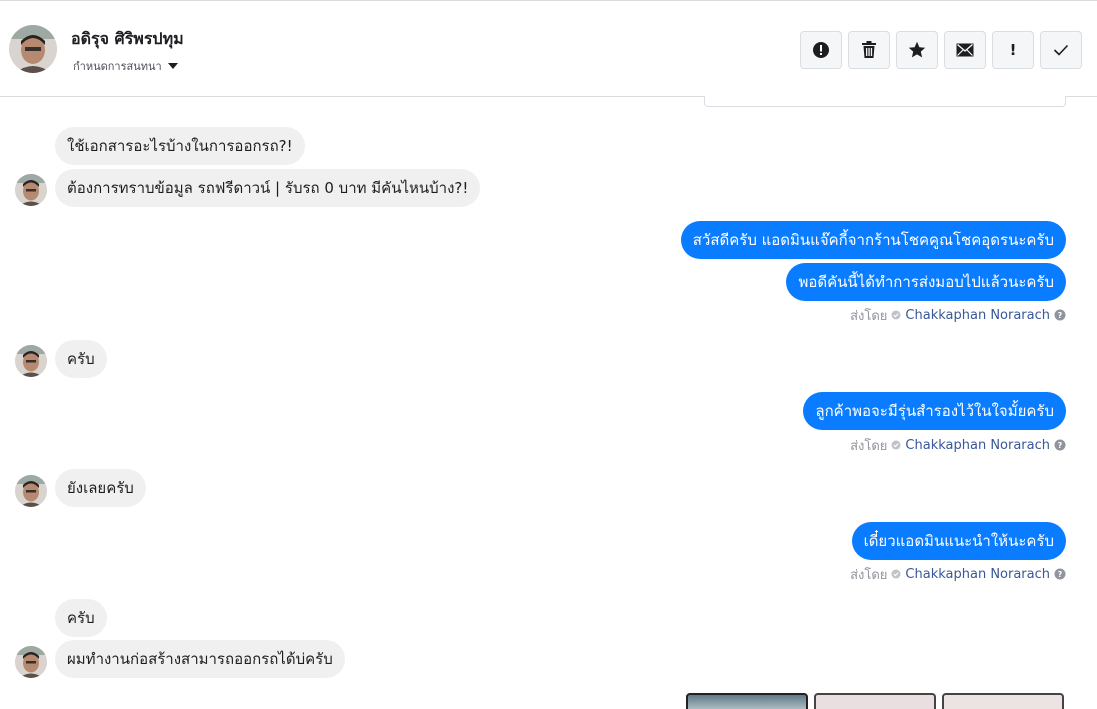 The image size is (1097, 709). I want to click on follow-up-button: !, so click(1013, 50).